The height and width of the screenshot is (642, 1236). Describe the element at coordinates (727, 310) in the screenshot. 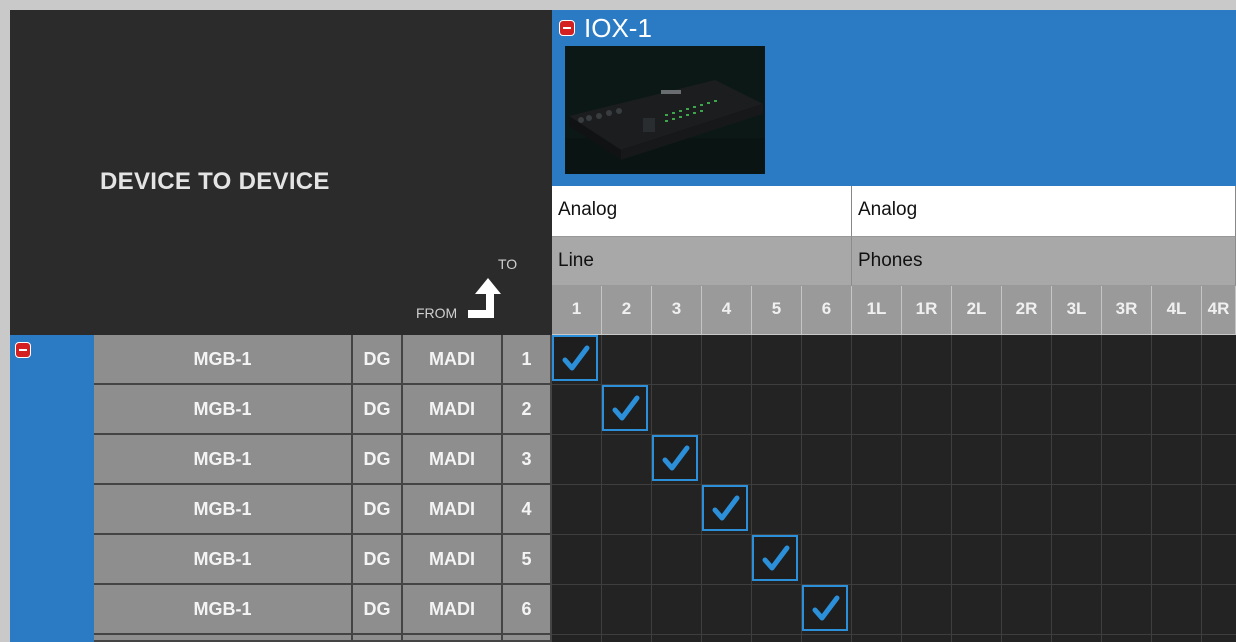

I see `destination-channel-header: 4` at that location.